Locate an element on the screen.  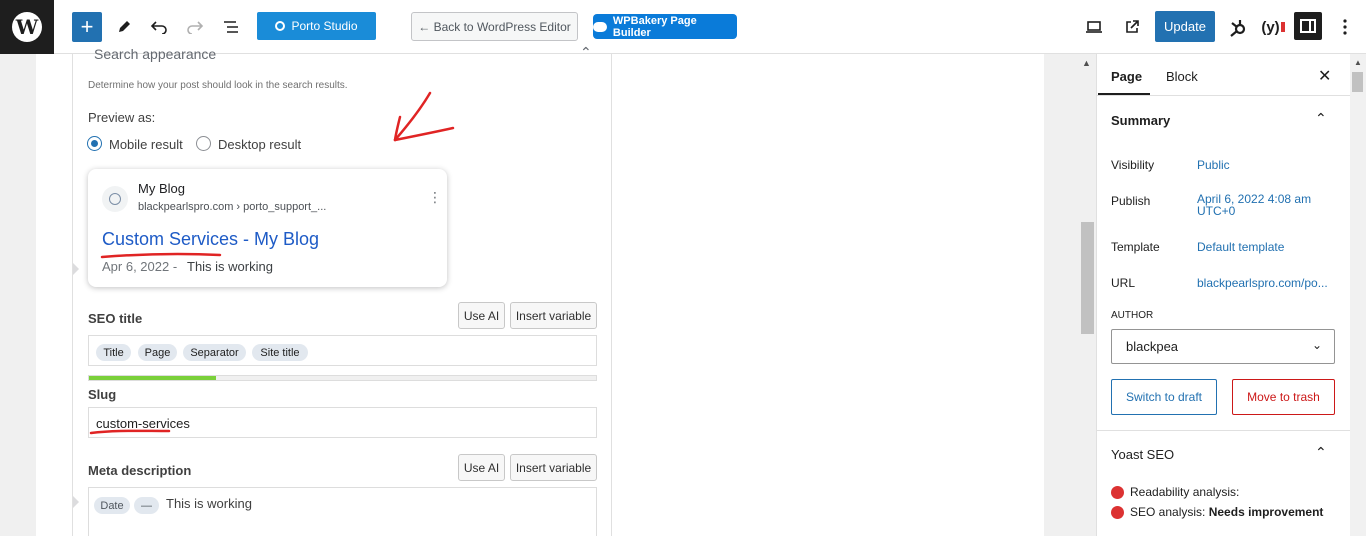
seo-title-label: SEO title is located at coordinates (115, 318).